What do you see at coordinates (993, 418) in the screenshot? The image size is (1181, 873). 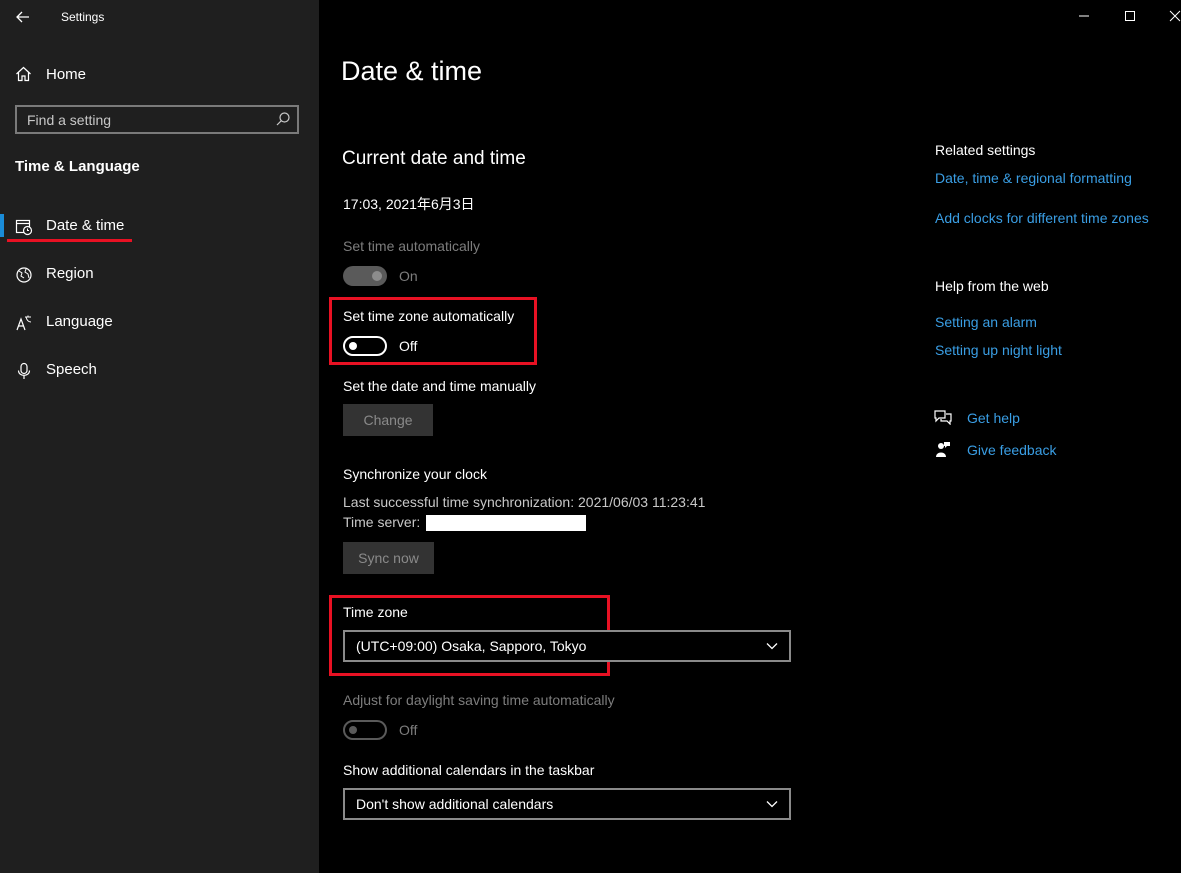 I see `get-help-link: Get help` at bounding box center [993, 418].